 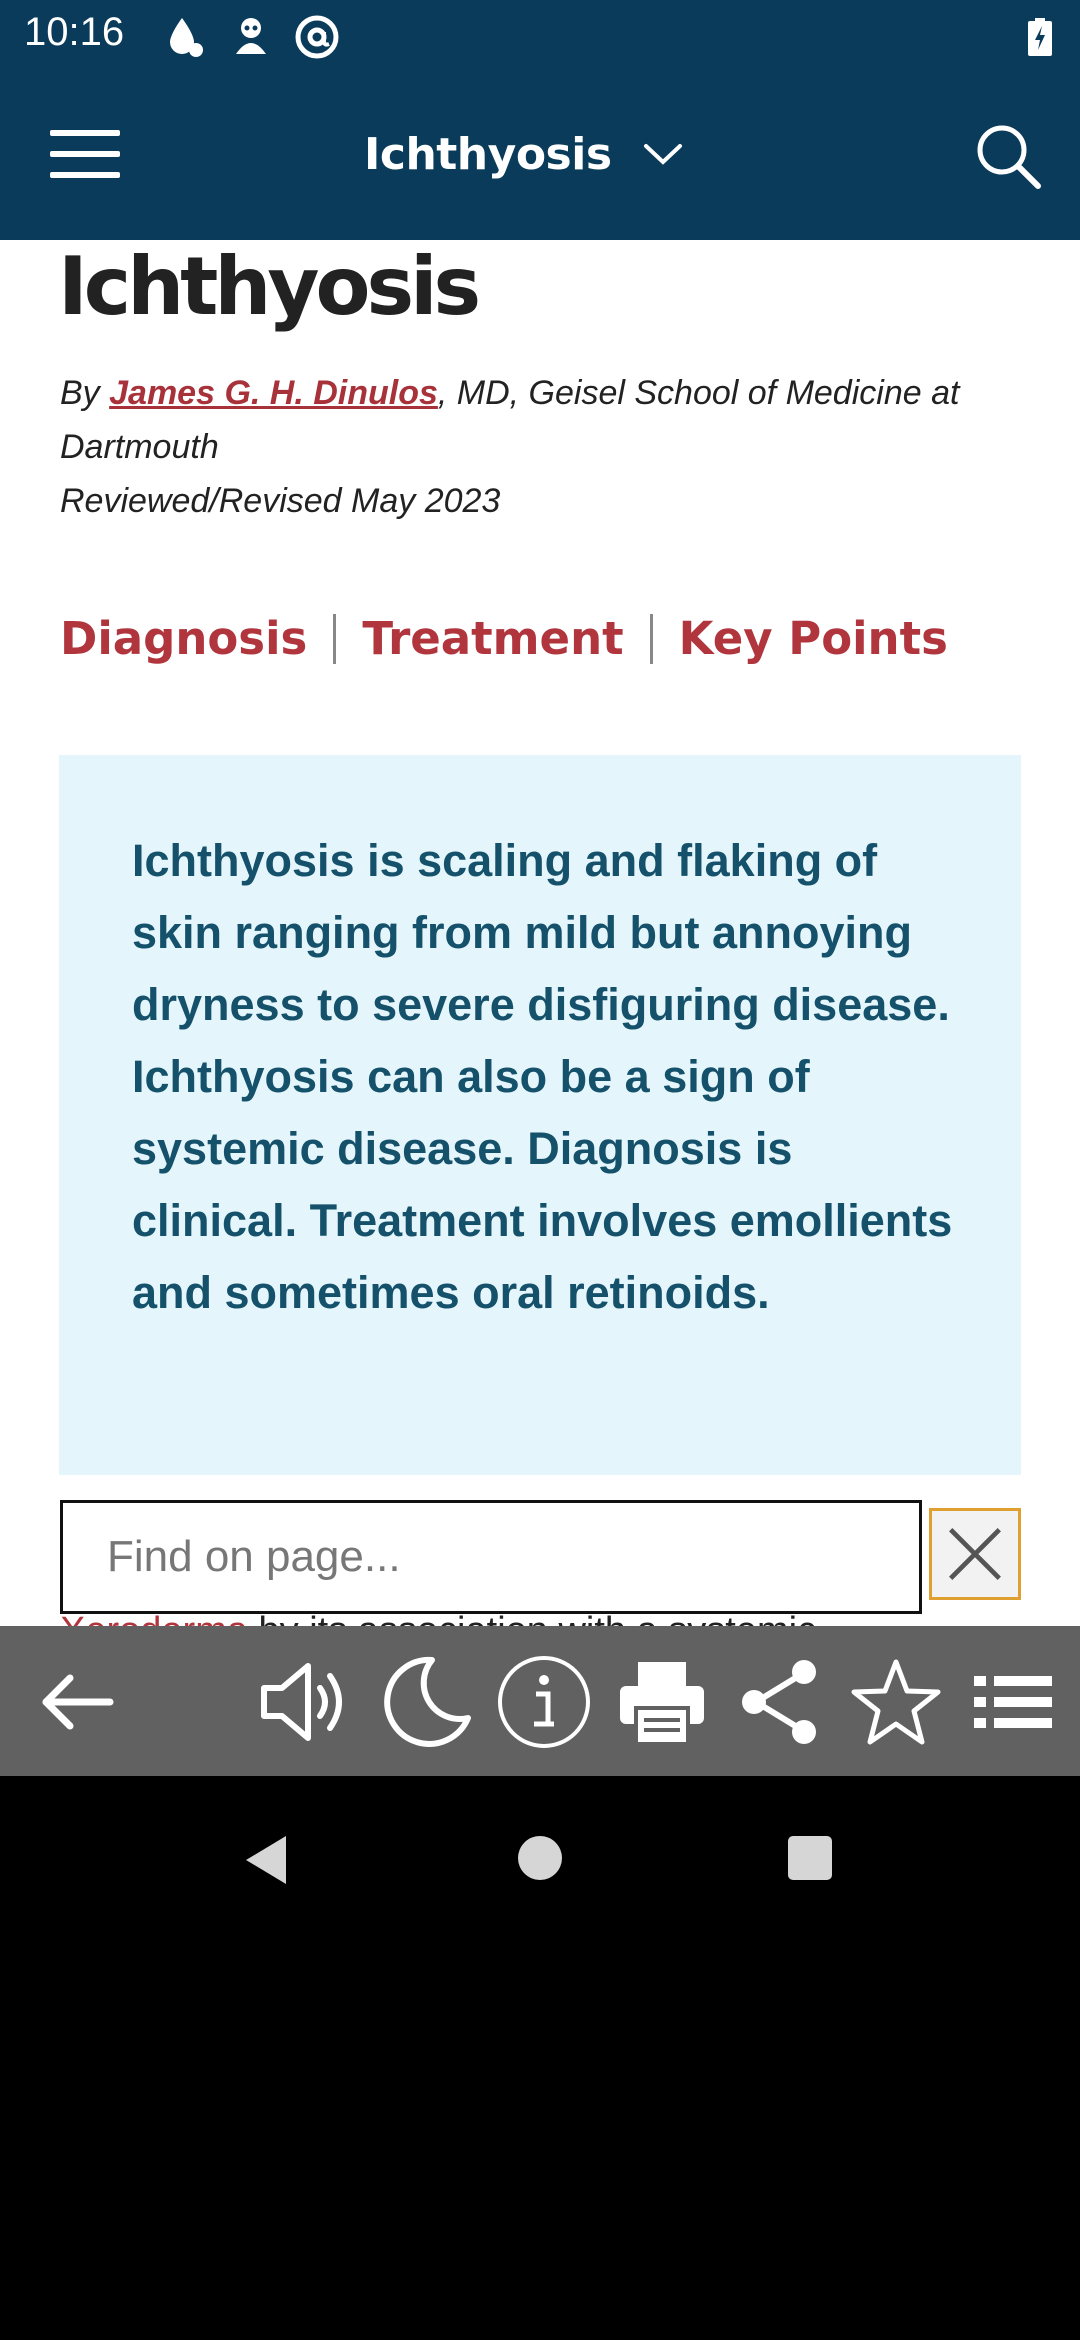 I want to click on page-title: Ichthyosis, so click(x=269, y=286).